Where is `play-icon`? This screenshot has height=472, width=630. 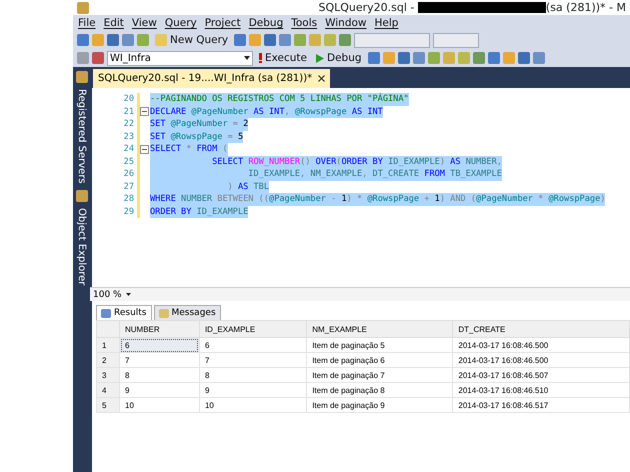
play-icon is located at coordinates (320, 58).